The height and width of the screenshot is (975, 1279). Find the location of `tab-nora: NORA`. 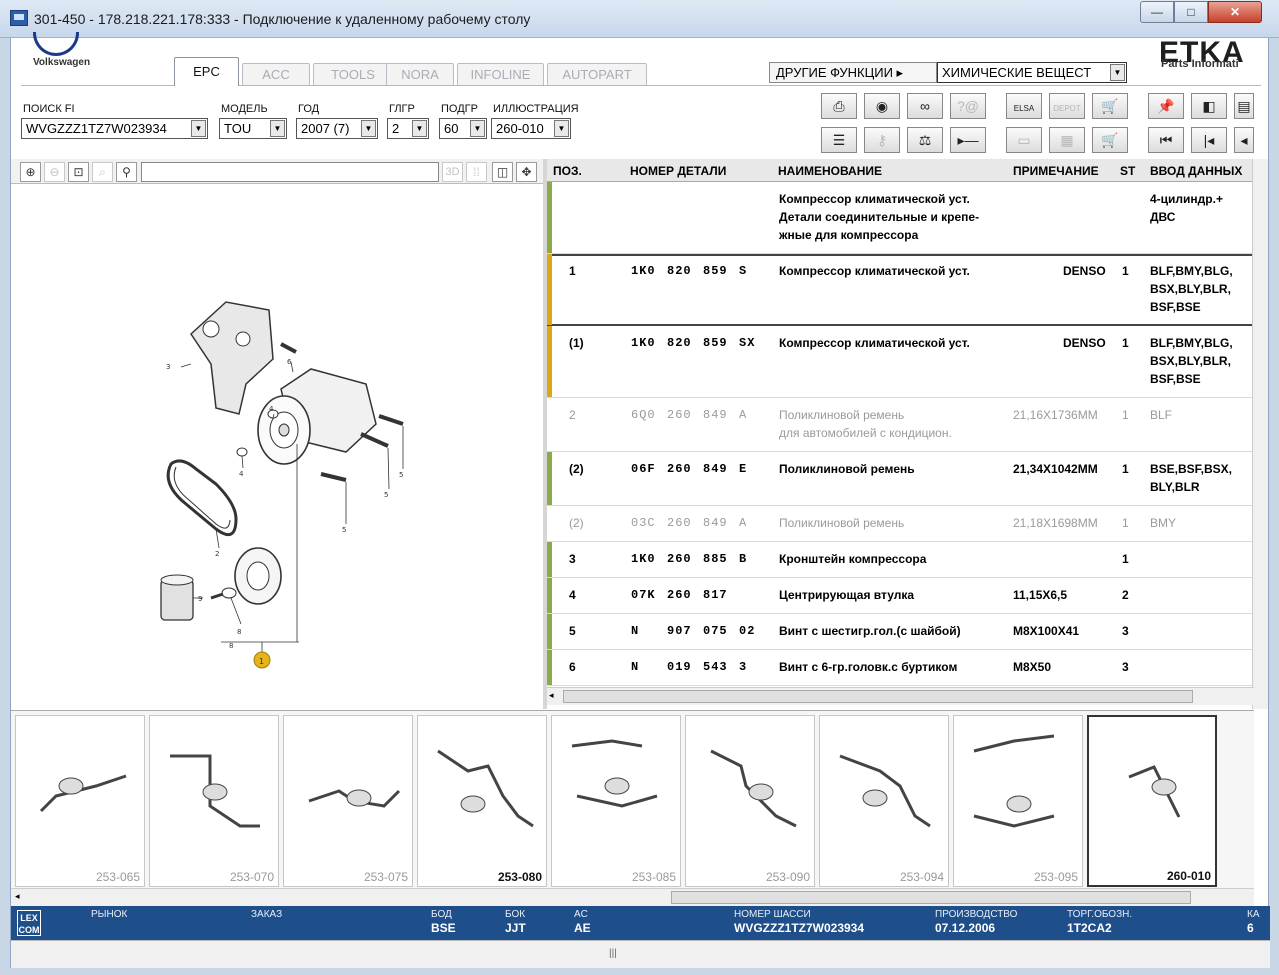

tab-nora: NORA is located at coordinates (420, 74).